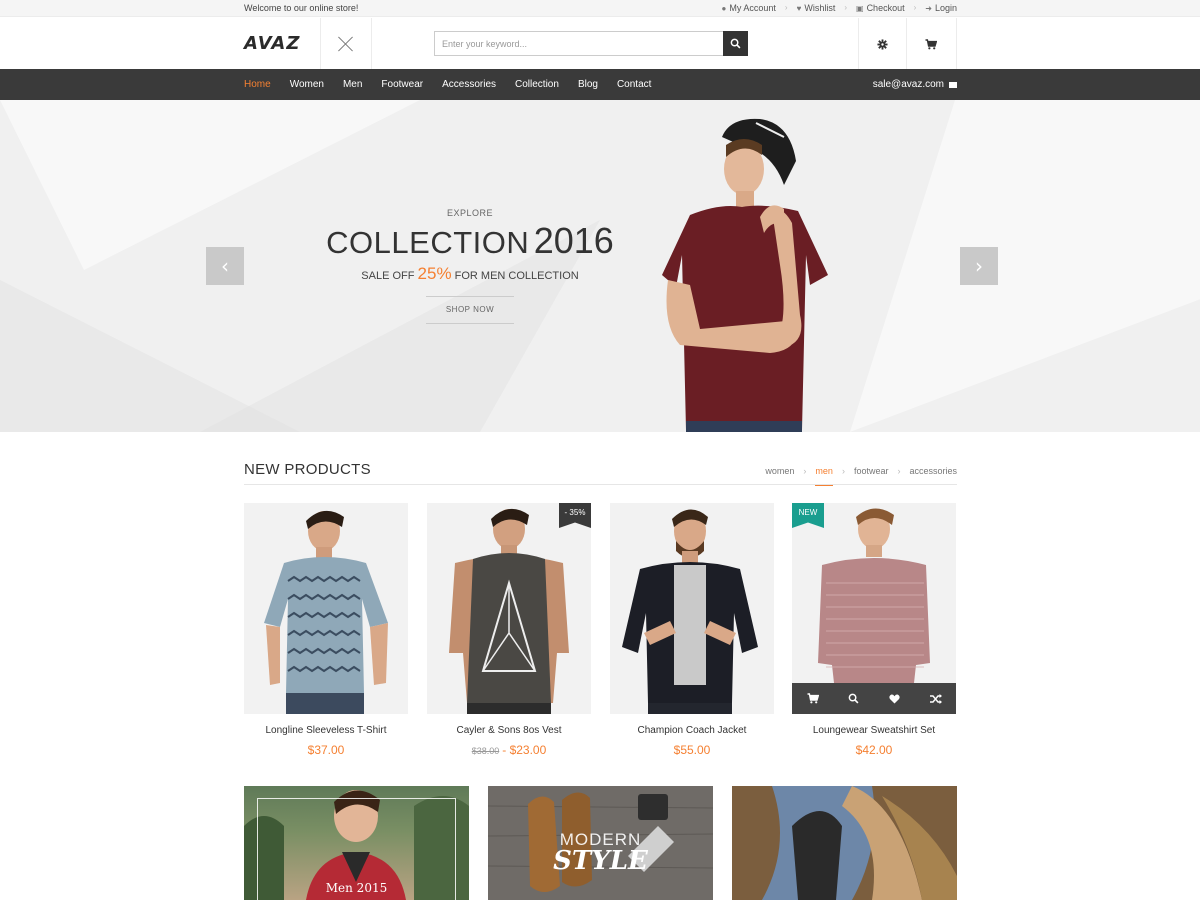 The width and height of the screenshot is (1200, 900). Describe the element at coordinates (356, 888) in the screenshot. I see `banner-men-label: Men 2015` at that location.